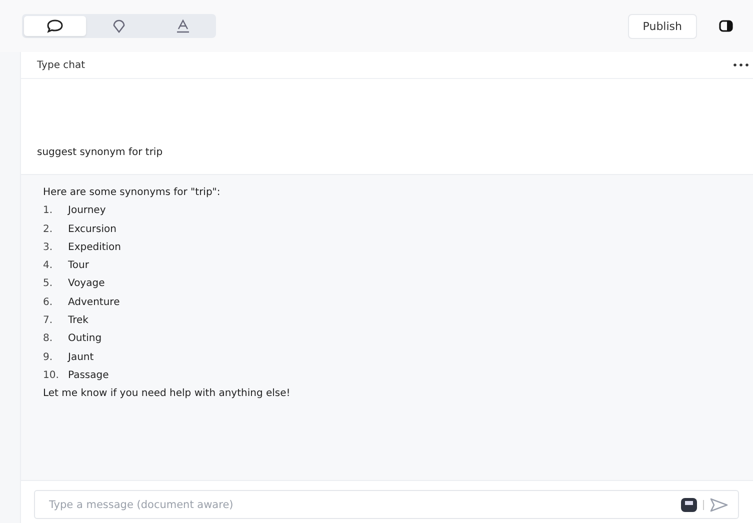 The width and height of the screenshot is (753, 523). What do you see at coordinates (51, 375) in the screenshot?
I see `list-number: 10.` at bounding box center [51, 375].